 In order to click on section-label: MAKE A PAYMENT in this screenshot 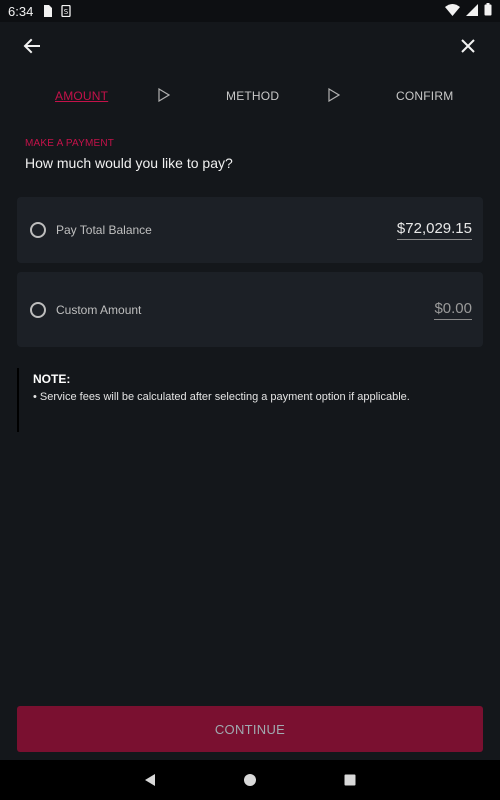, I will do `click(70, 143)`.